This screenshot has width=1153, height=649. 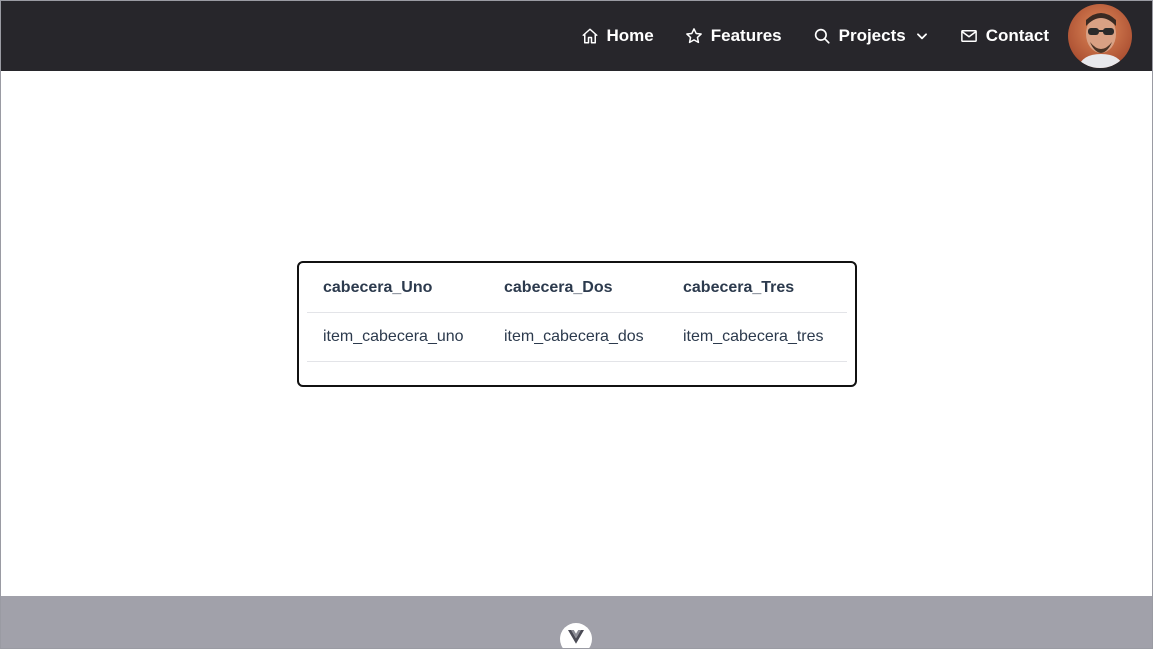 I want to click on nav-item-home: Home, so click(x=617, y=36).